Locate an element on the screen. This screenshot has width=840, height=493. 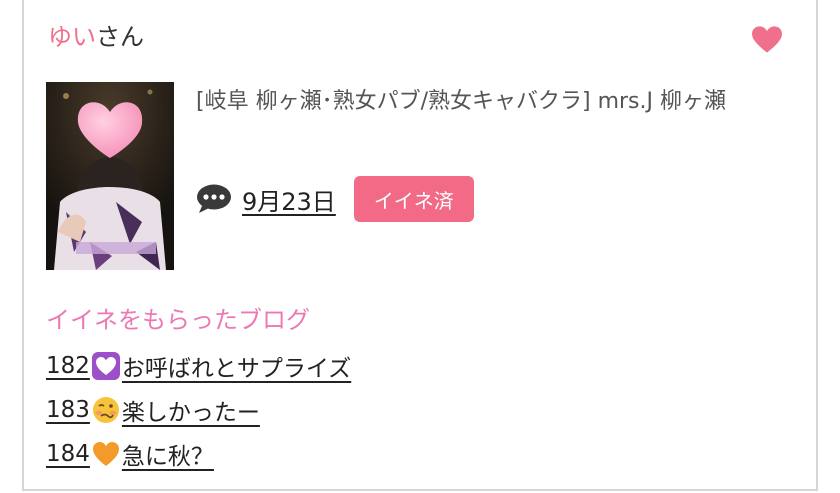
blog-number: 182 is located at coordinates (68, 366).